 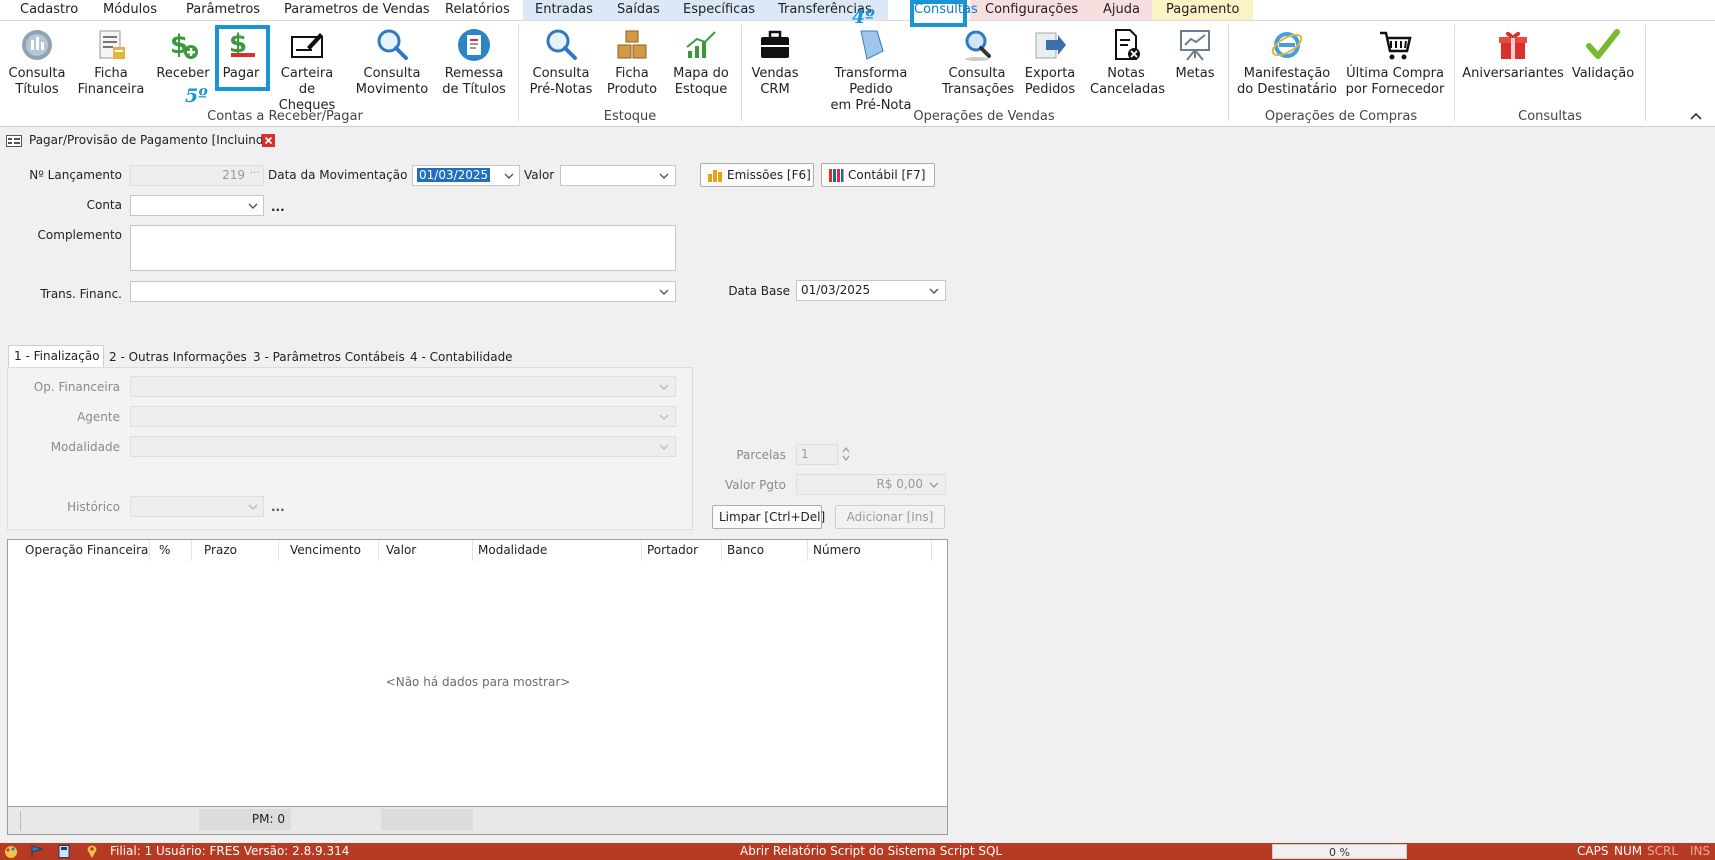 I want to click on document-tab-title: Pagar/Provisão de Pagamento [Incluindo], so click(x=152, y=140).